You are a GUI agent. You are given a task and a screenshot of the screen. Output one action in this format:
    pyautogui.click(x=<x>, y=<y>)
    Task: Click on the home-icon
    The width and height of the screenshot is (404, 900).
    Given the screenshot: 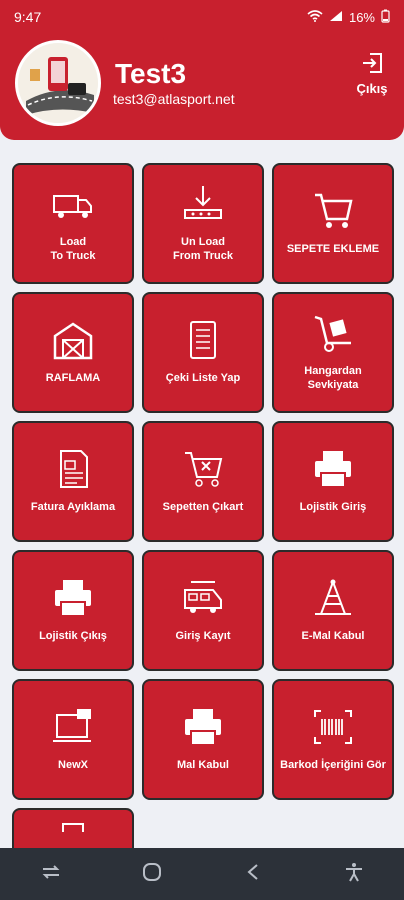 What is the action you would take?
    pyautogui.click(x=152, y=874)
    